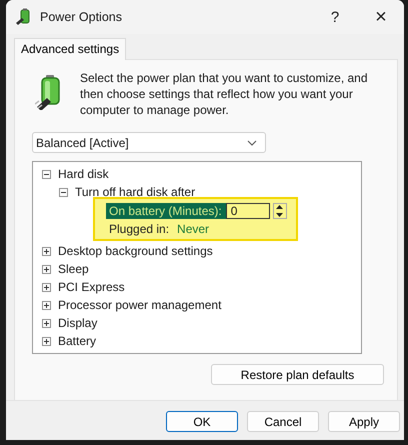 The width and height of the screenshot is (408, 445). What do you see at coordinates (364, 421) in the screenshot?
I see `dialog-button: Apply` at bounding box center [364, 421].